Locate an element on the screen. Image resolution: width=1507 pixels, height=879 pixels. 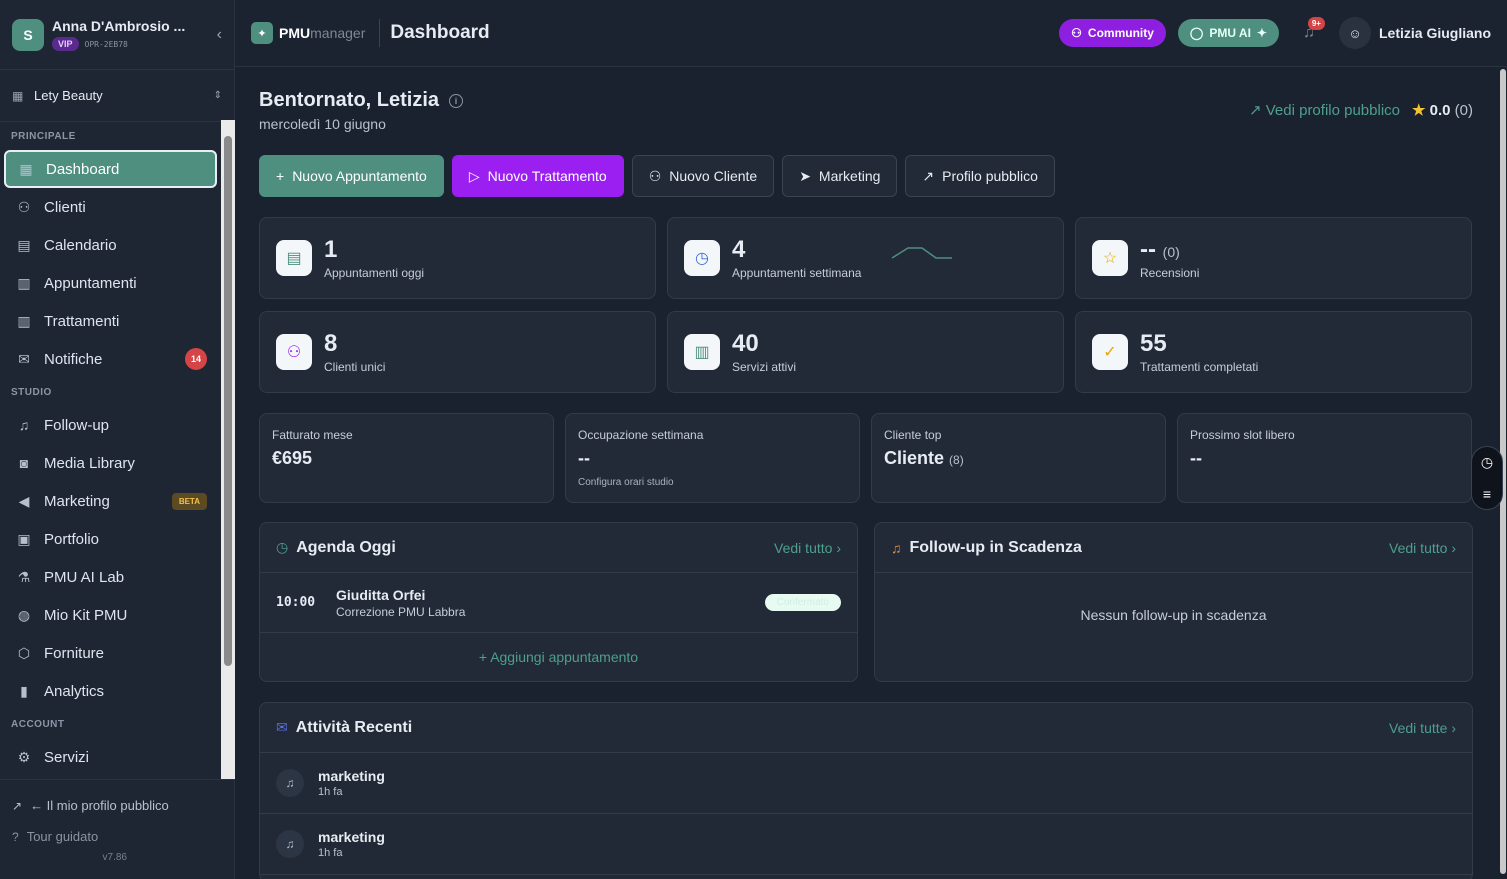
collapse-sidebar-icon: ‹ is located at coordinates (219, 35).